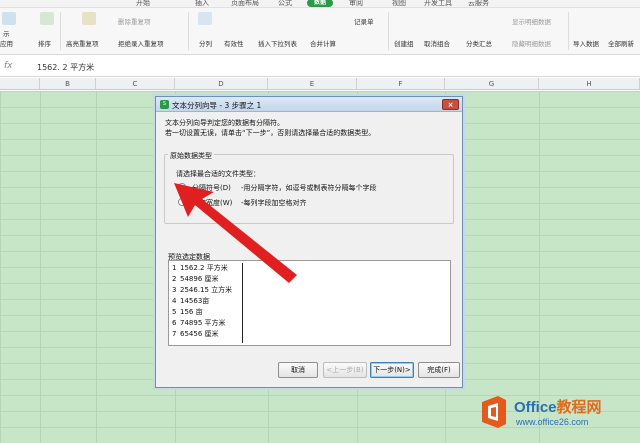 This screenshot has width=640, height=443. What do you see at coordinates (200, 268) in the screenshot?
I see `preview-row: 1 1562.2 平方米` at bounding box center [200, 268].